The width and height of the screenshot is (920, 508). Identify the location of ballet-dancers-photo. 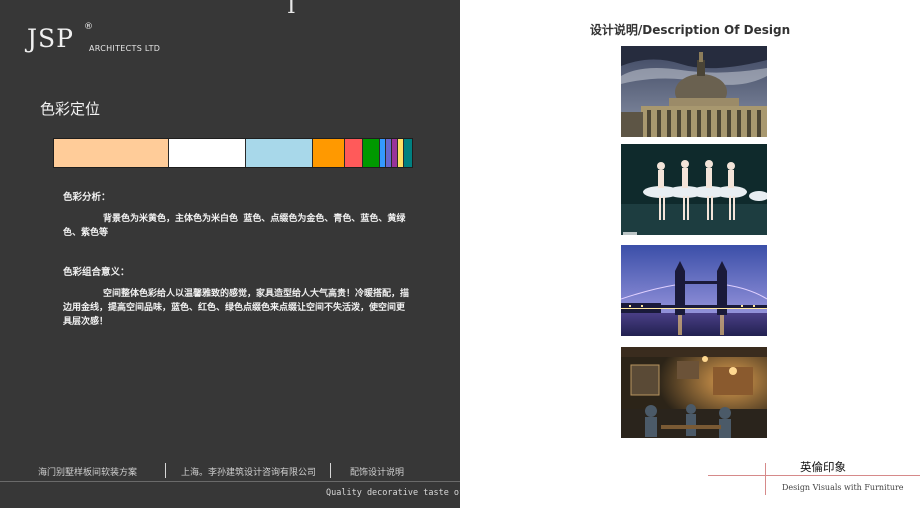
(694, 189).